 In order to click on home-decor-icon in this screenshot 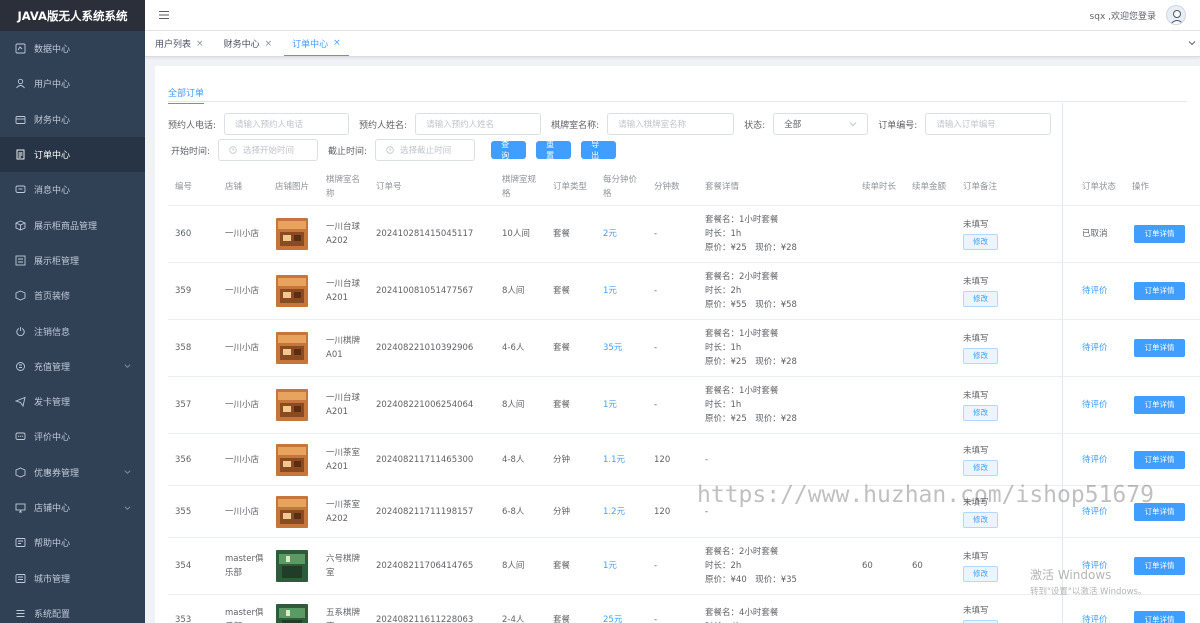, I will do `click(20, 295)`.